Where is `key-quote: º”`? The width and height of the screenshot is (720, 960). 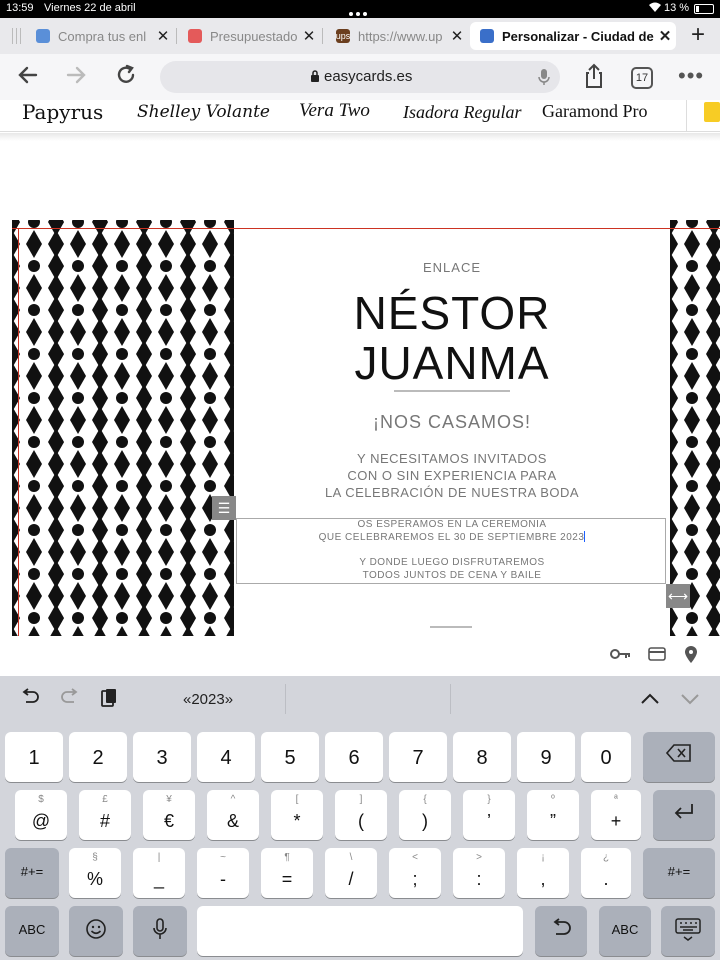 key-quote: º” is located at coordinates (553, 815).